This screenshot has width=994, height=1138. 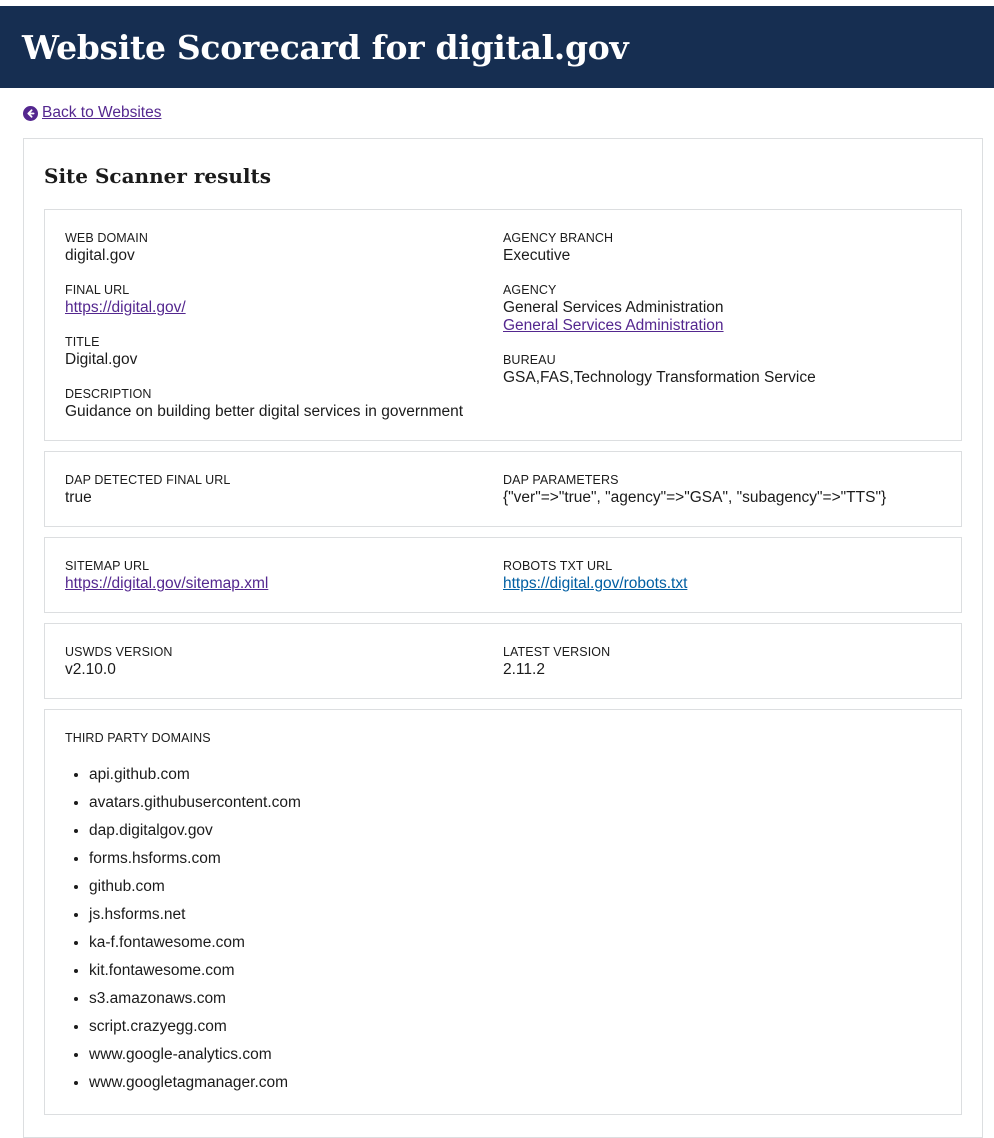 What do you see at coordinates (195, 917) in the screenshot?
I see `list-item: js.hsforms.net` at bounding box center [195, 917].